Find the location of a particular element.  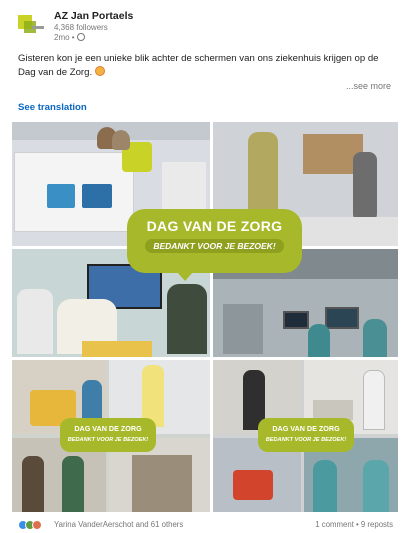

reaction-icons is located at coordinates (30, 525).